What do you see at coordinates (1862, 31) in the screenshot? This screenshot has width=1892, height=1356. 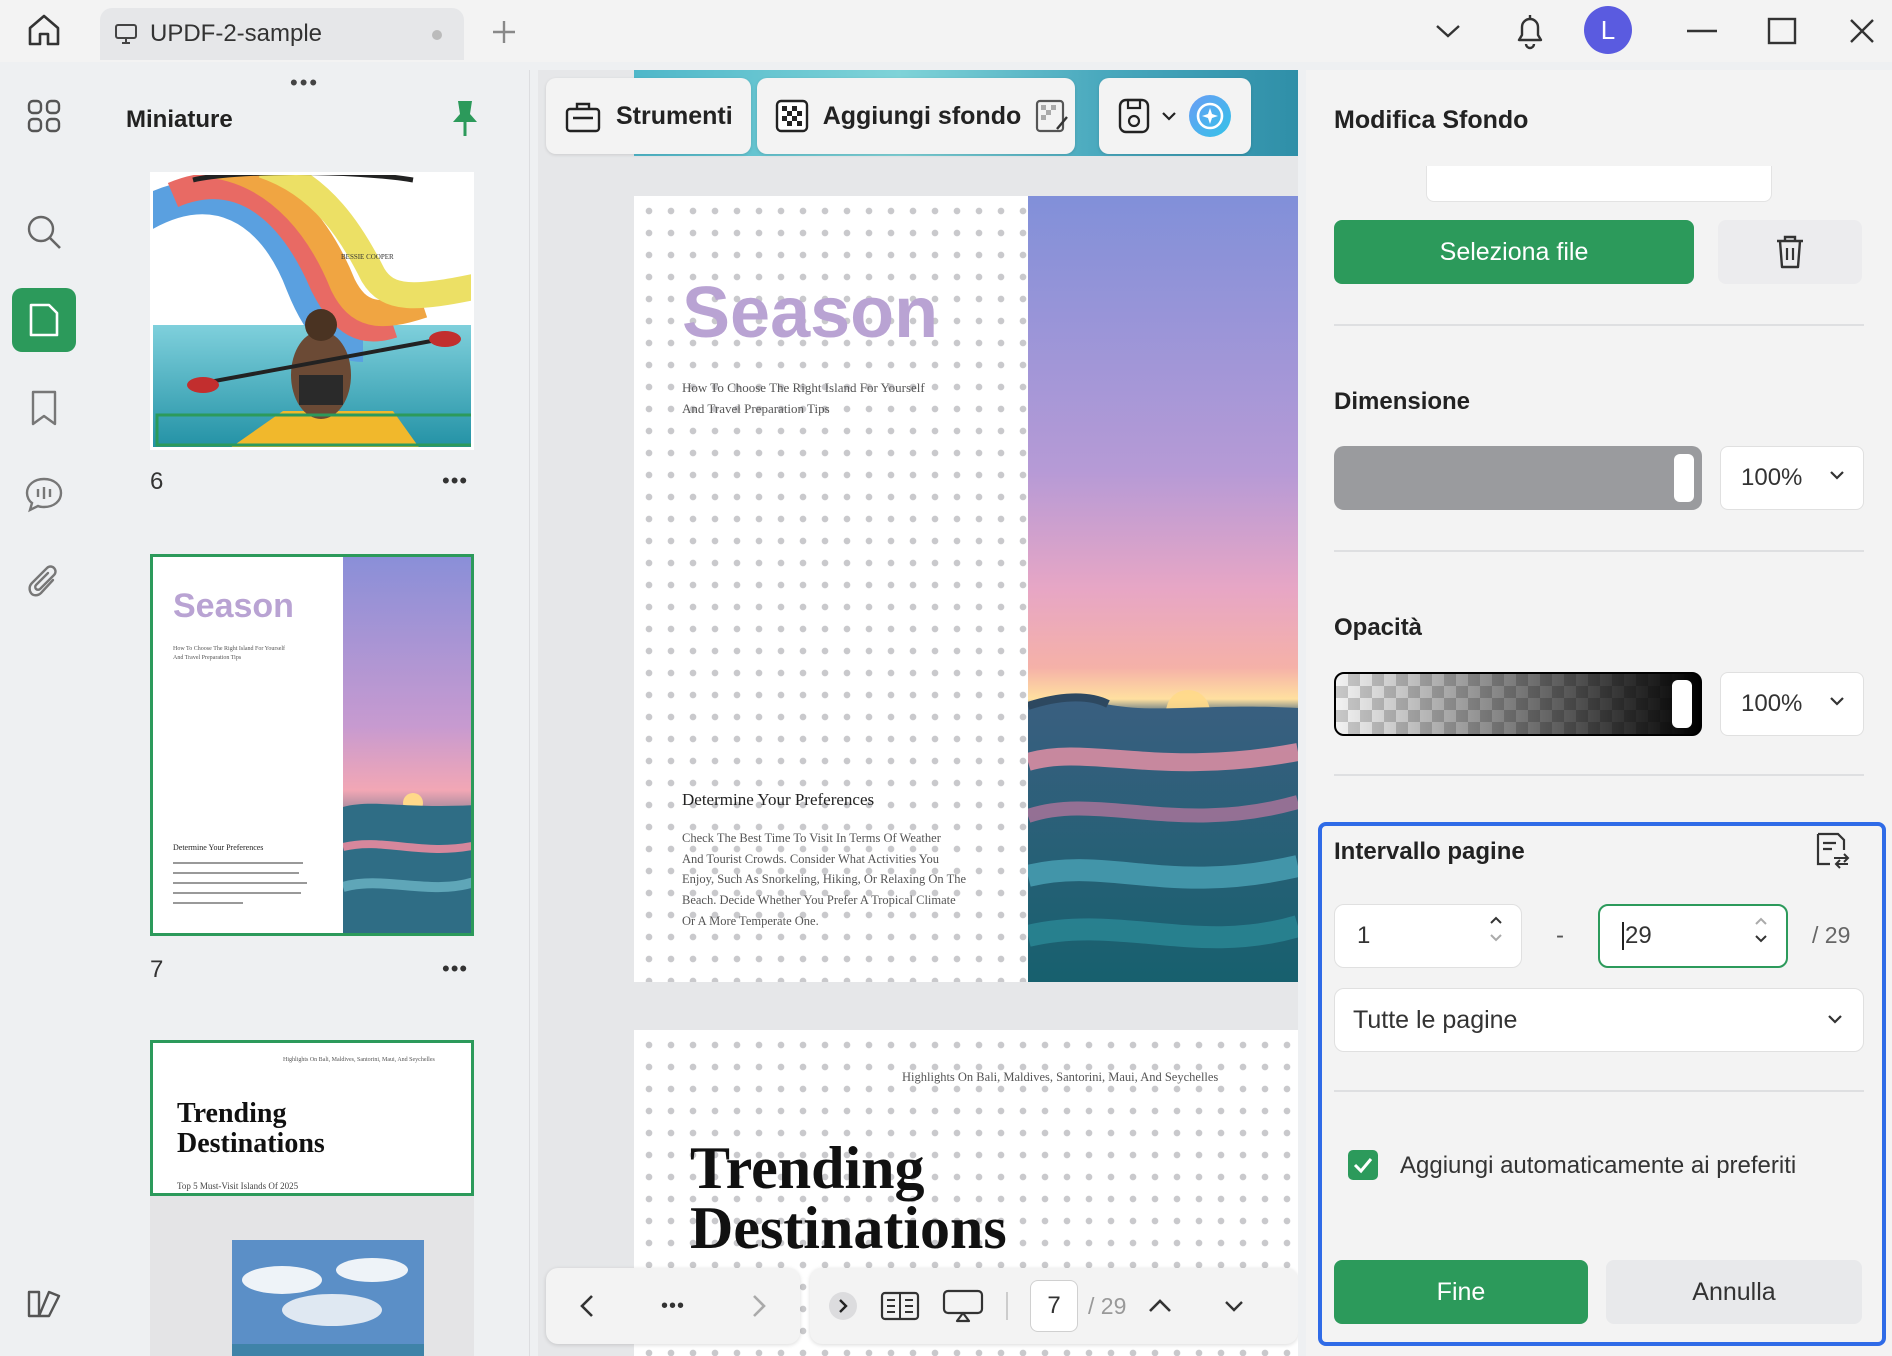 I see `close-window-icon` at bounding box center [1862, 31].